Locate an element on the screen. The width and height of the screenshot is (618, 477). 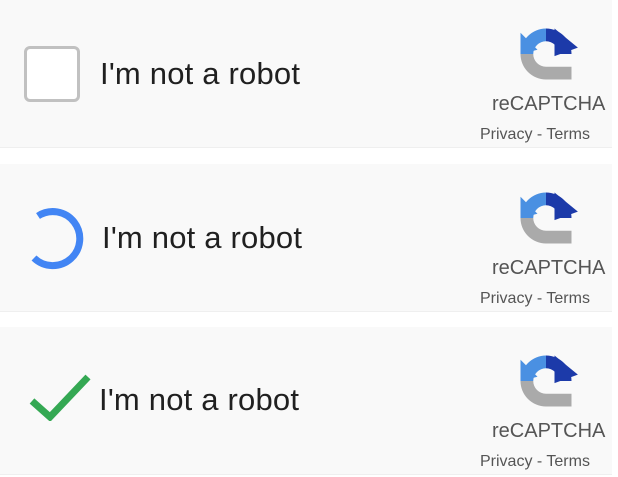
checkmark-icon is located at coordinates (60, 397).